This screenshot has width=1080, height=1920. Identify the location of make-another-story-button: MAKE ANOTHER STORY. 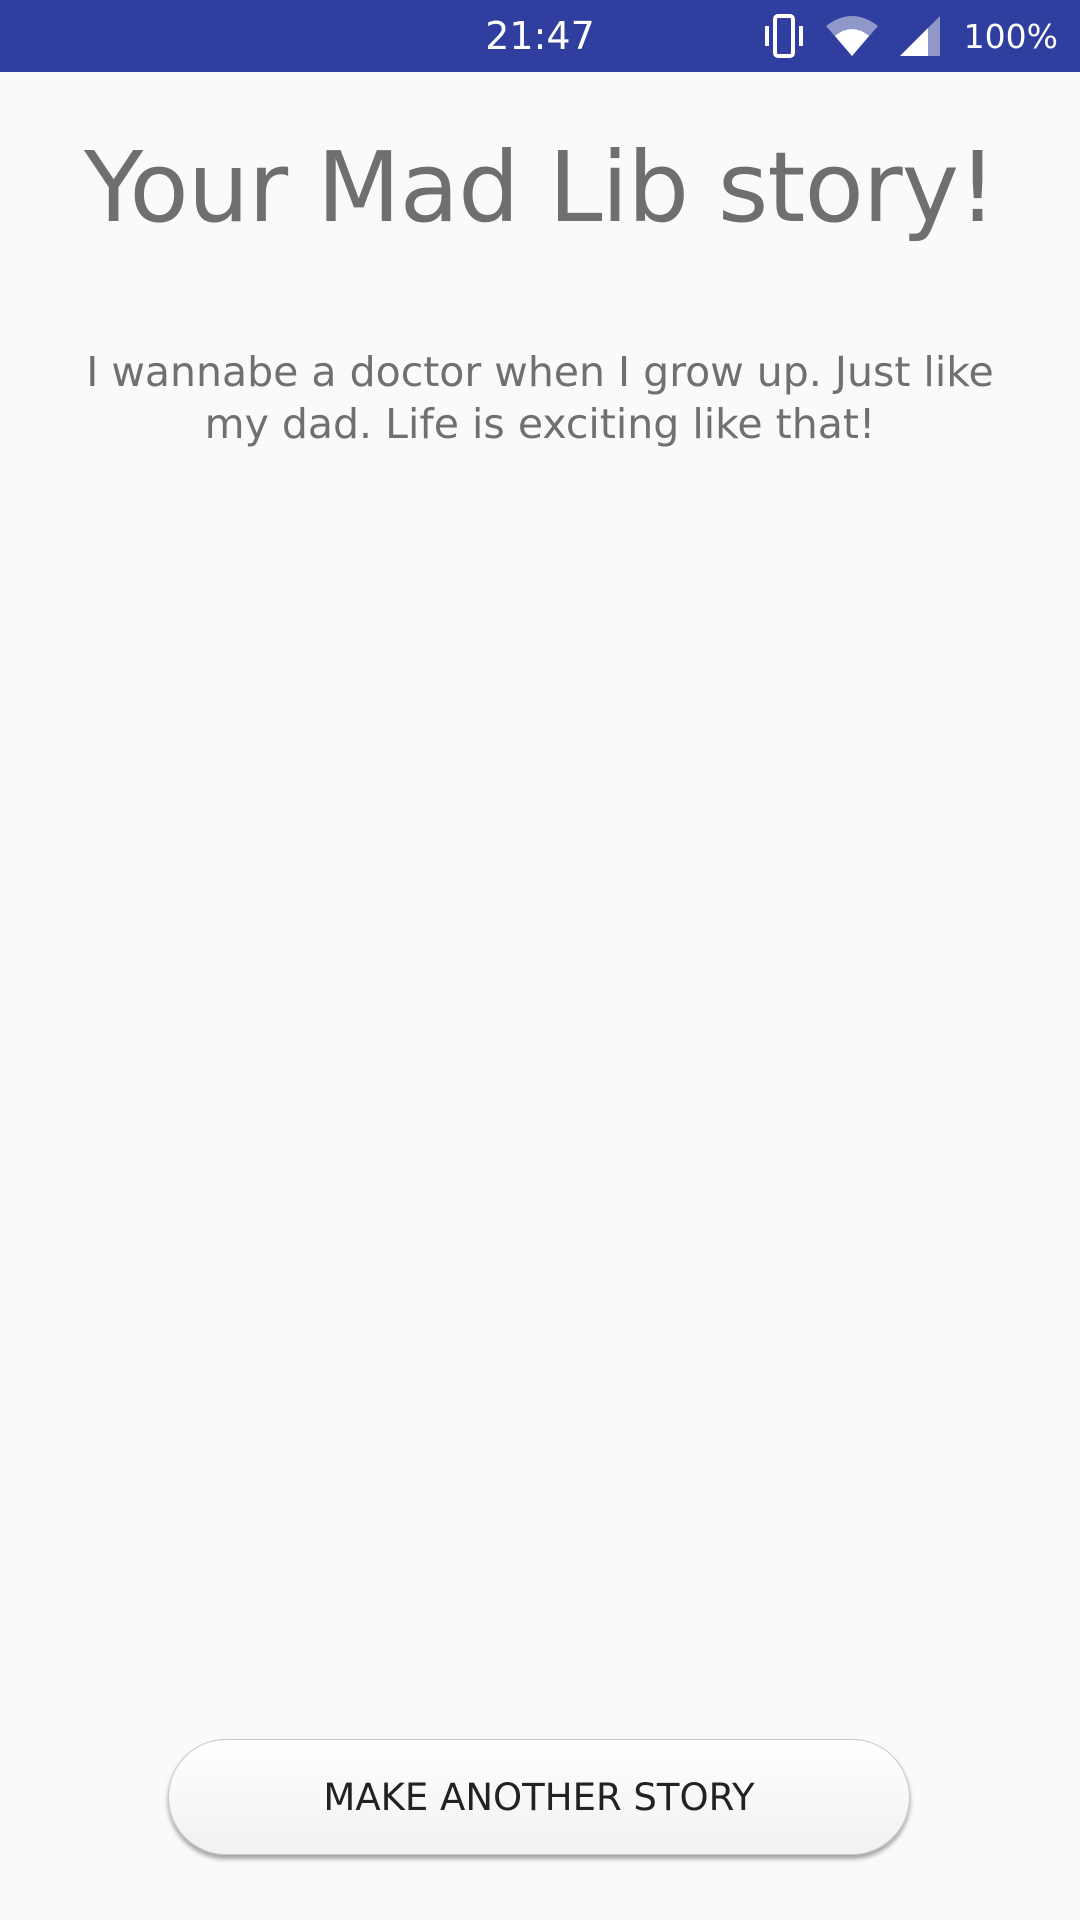
(539, 1797).